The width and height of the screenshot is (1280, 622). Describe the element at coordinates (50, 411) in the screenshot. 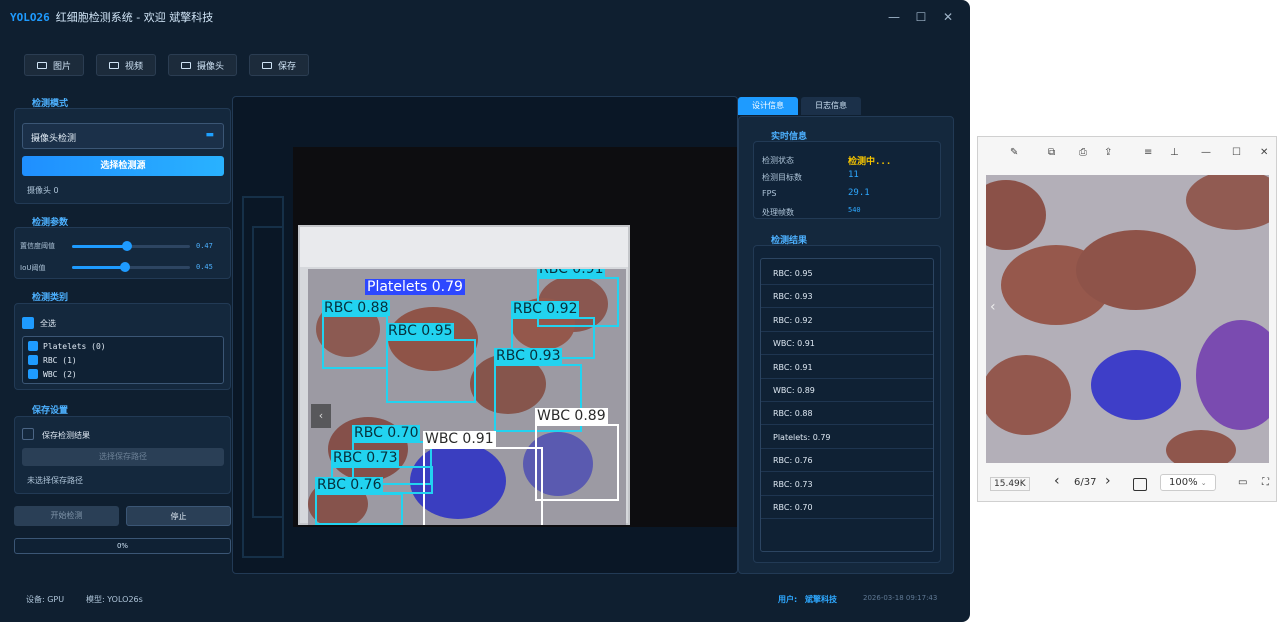

I see `save-settings-title: 保存设置` at that location.